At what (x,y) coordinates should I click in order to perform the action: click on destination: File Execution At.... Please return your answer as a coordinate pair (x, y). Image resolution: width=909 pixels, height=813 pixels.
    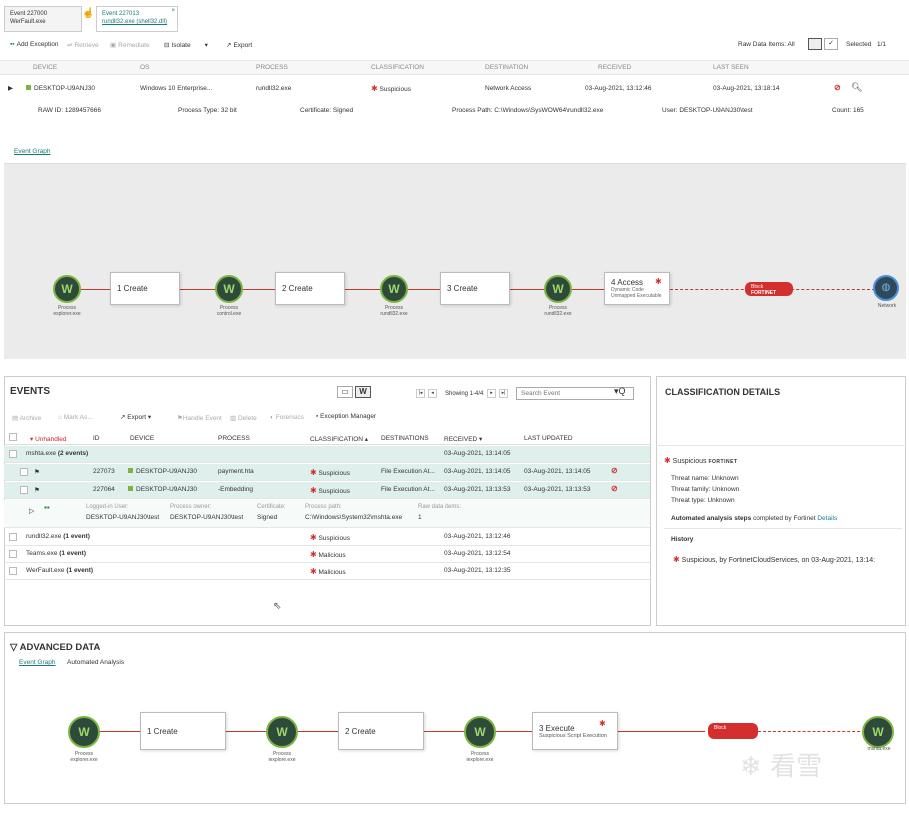
    Looking at the image, I should click on (408, 471).